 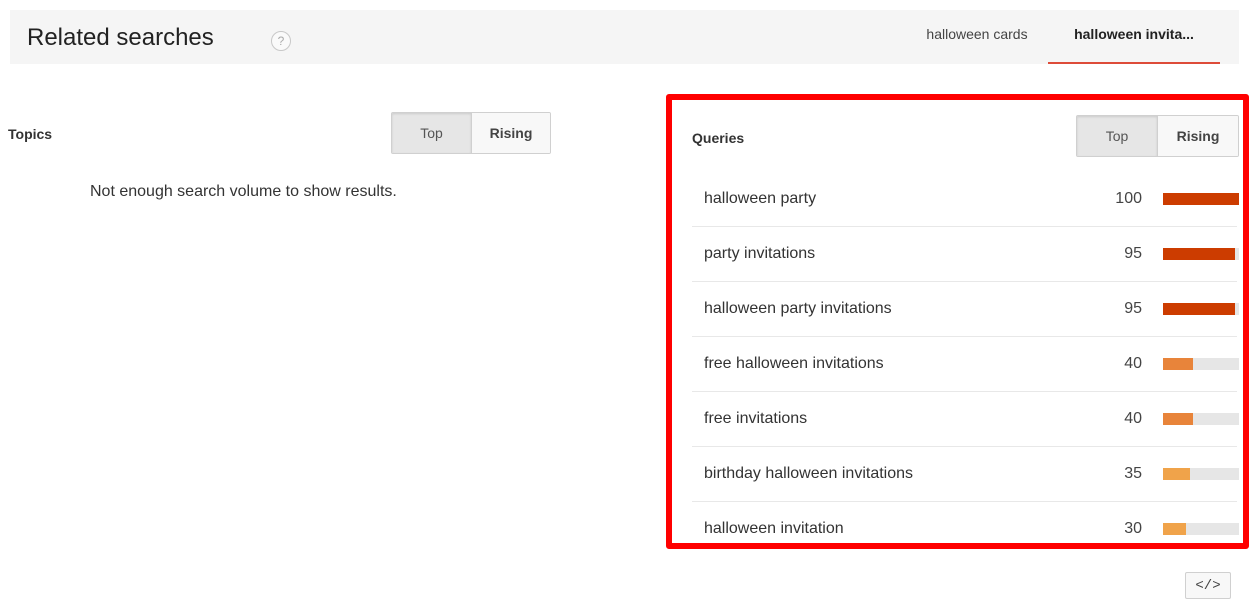 What do you see at coordinates (1117, 136) in the screenshot?
I see `queries-top-button: Top` at bounding box center [1117, 136].